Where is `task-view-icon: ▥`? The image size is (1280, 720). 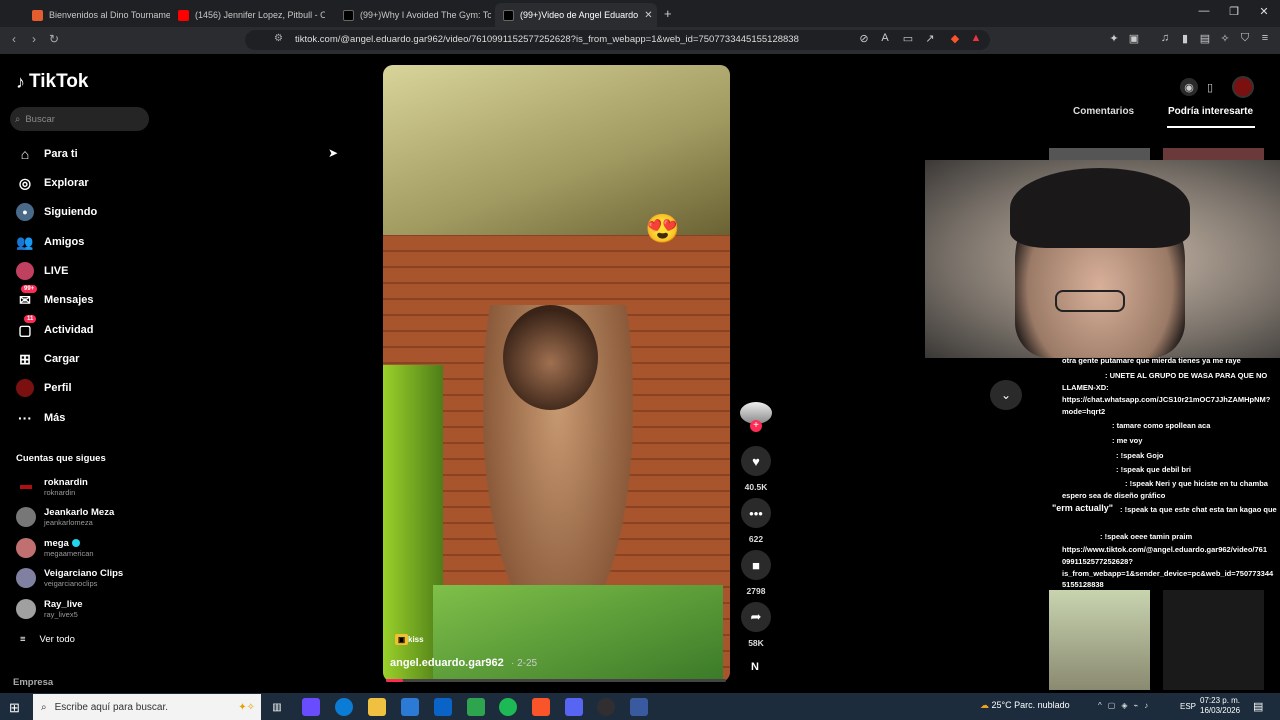
task-view-icon: ▥ is located at coordinates (277, 707).